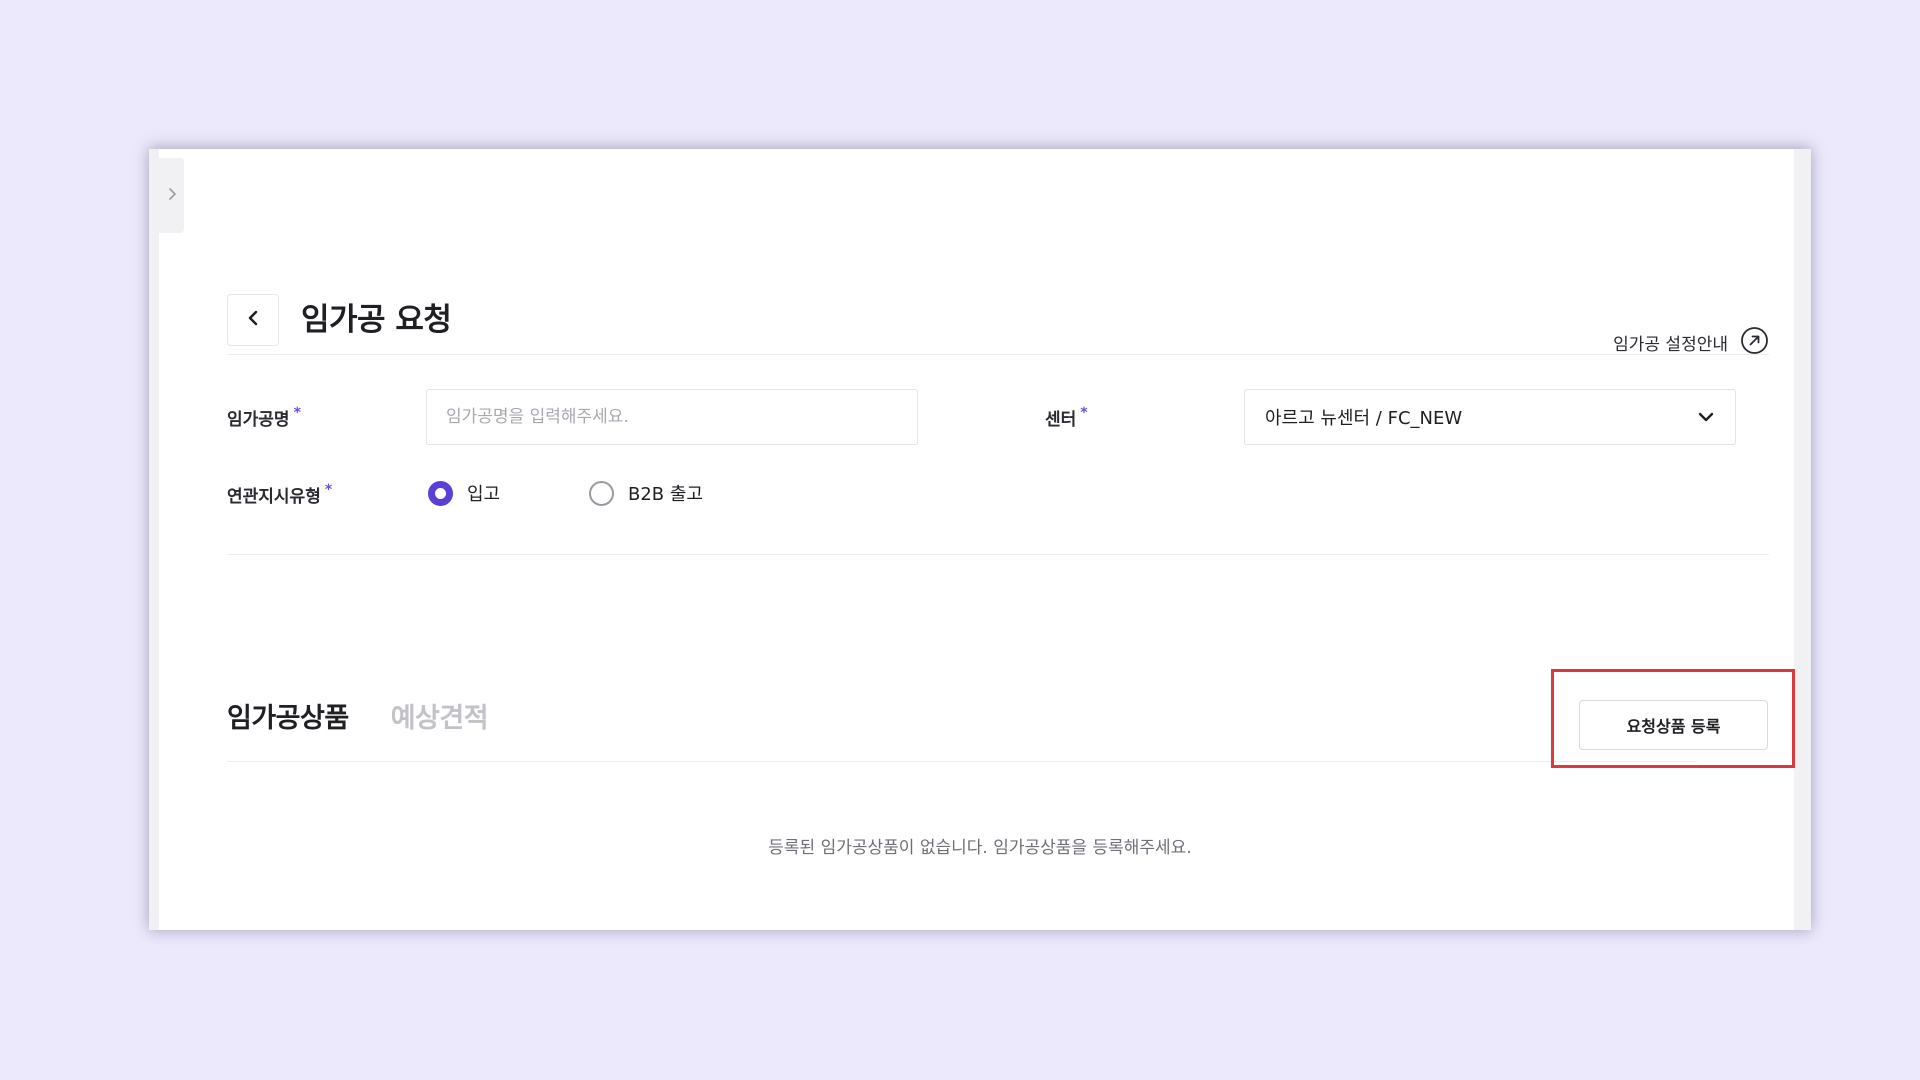 The width and height of the screenshot is (1920, 1080). What do you see at coordinates (1670, 345) in the screenshot?
I see `setup-guide-label: 임가공 설정안내` at bounding box center [1670, 345].